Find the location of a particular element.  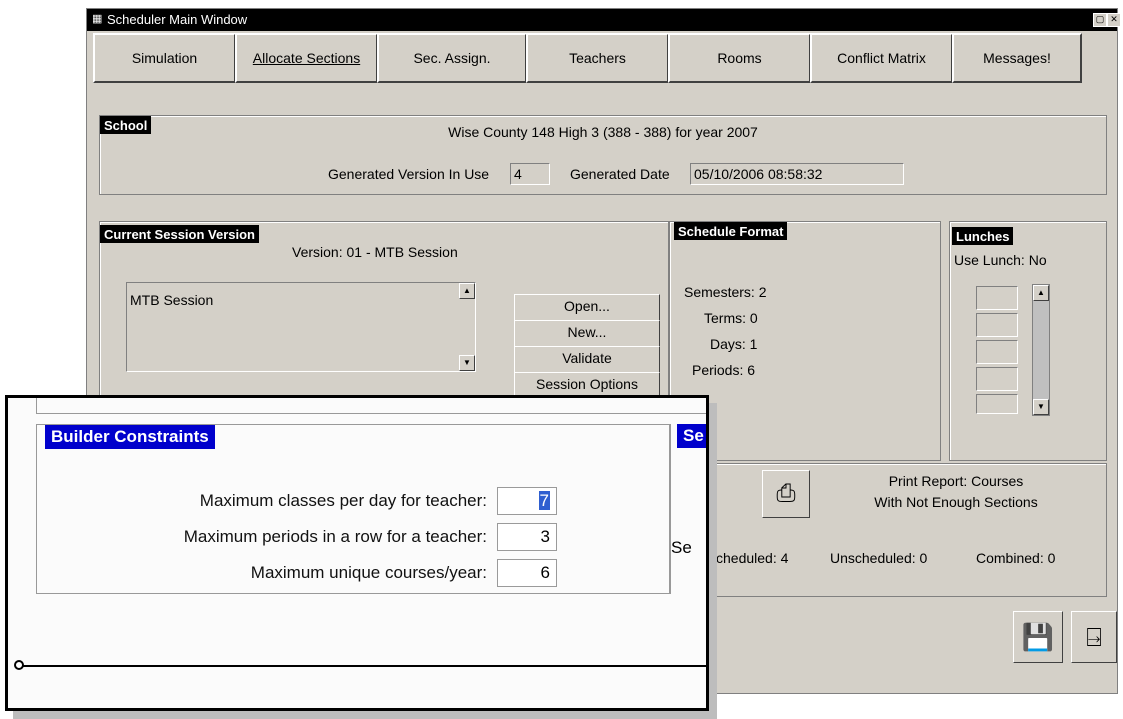

session-list-scrollbar: ▲ ▼ is located at coordinates (467, 327).